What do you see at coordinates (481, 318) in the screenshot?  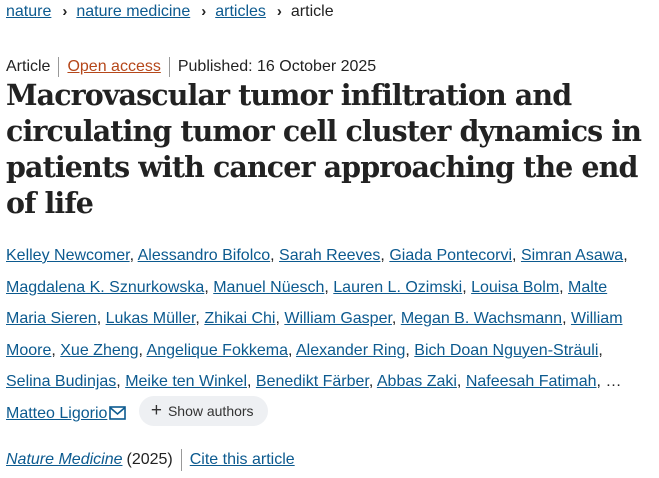 I see `author-link: Megan B. Wachsmann` at bounding box center [481, 318].